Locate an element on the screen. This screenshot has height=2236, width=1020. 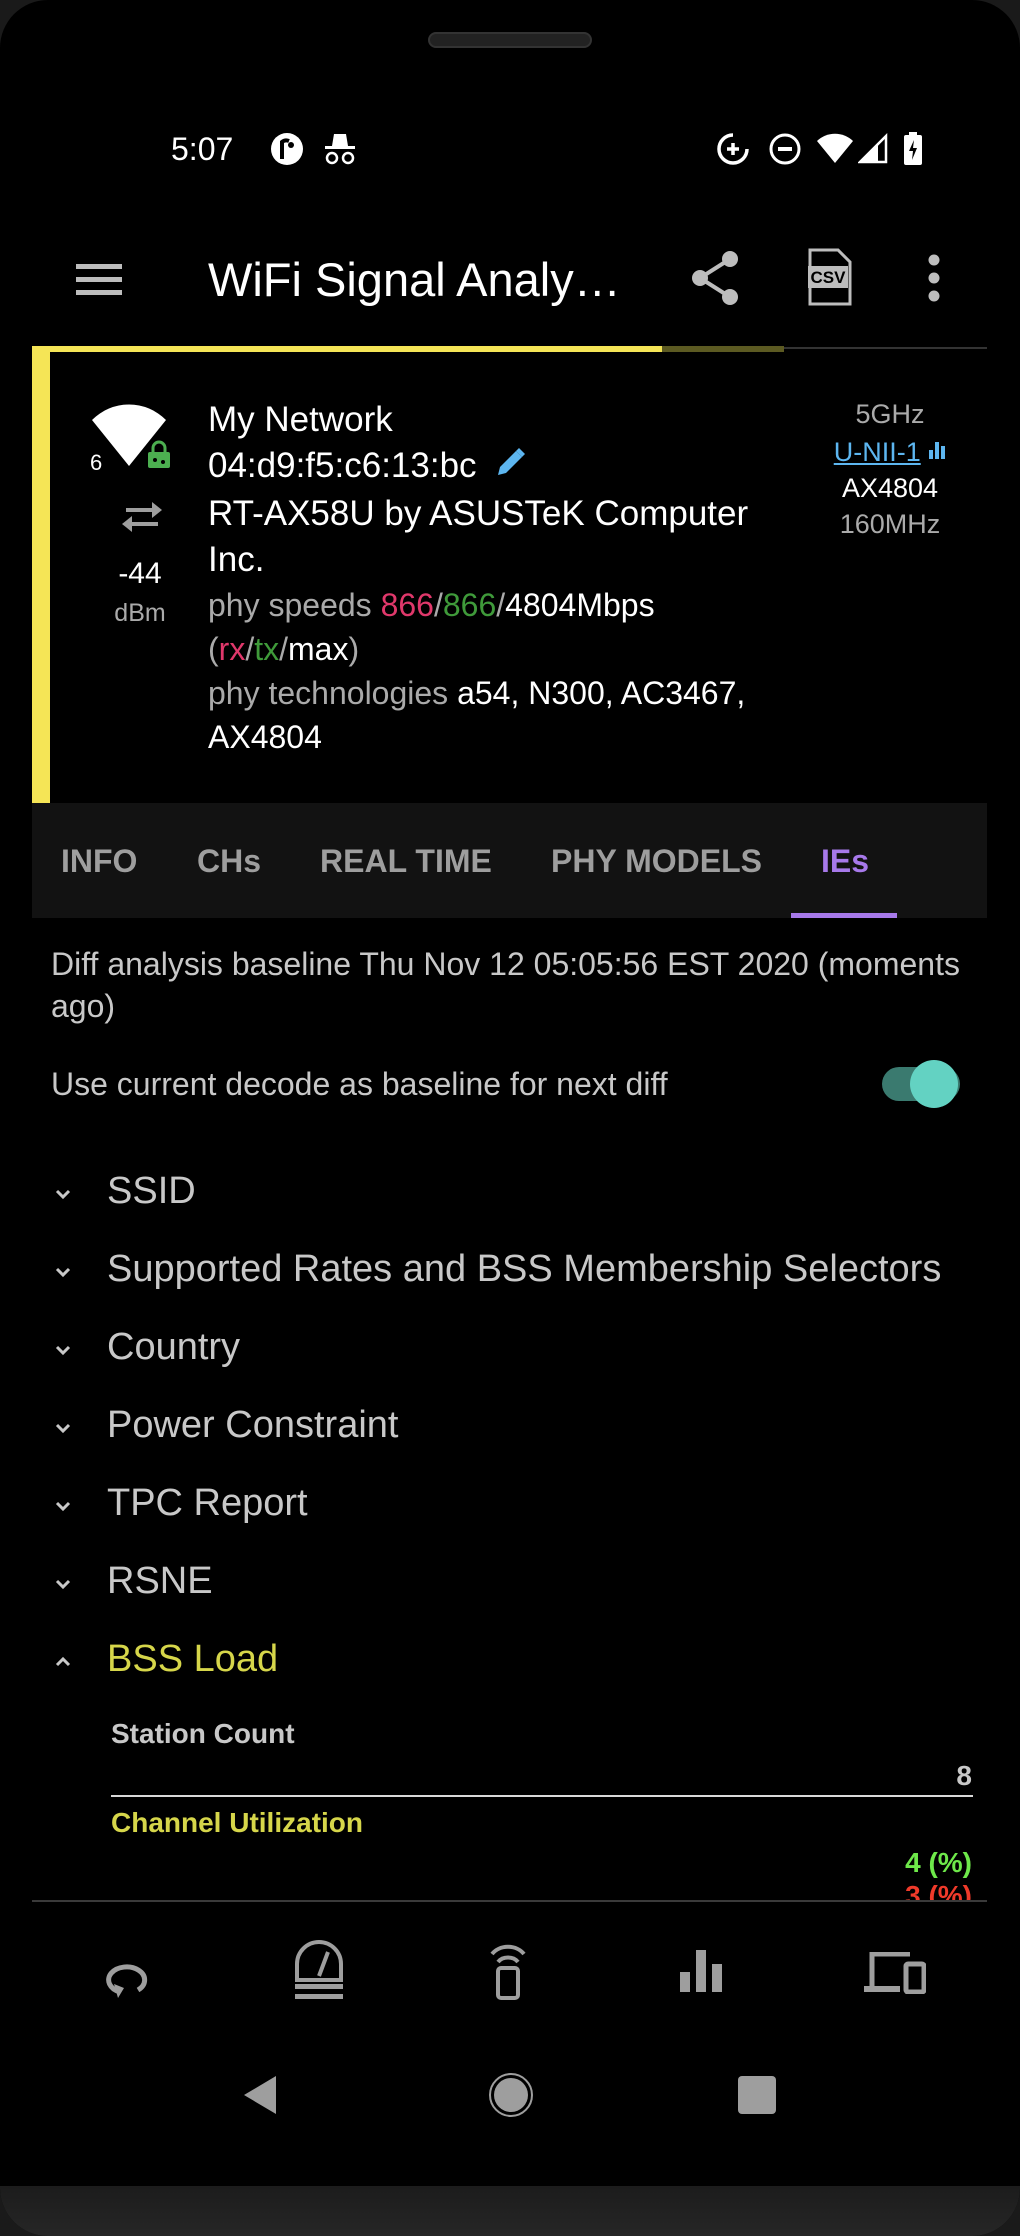
speaker-grille is located at coordinates (510, 40).